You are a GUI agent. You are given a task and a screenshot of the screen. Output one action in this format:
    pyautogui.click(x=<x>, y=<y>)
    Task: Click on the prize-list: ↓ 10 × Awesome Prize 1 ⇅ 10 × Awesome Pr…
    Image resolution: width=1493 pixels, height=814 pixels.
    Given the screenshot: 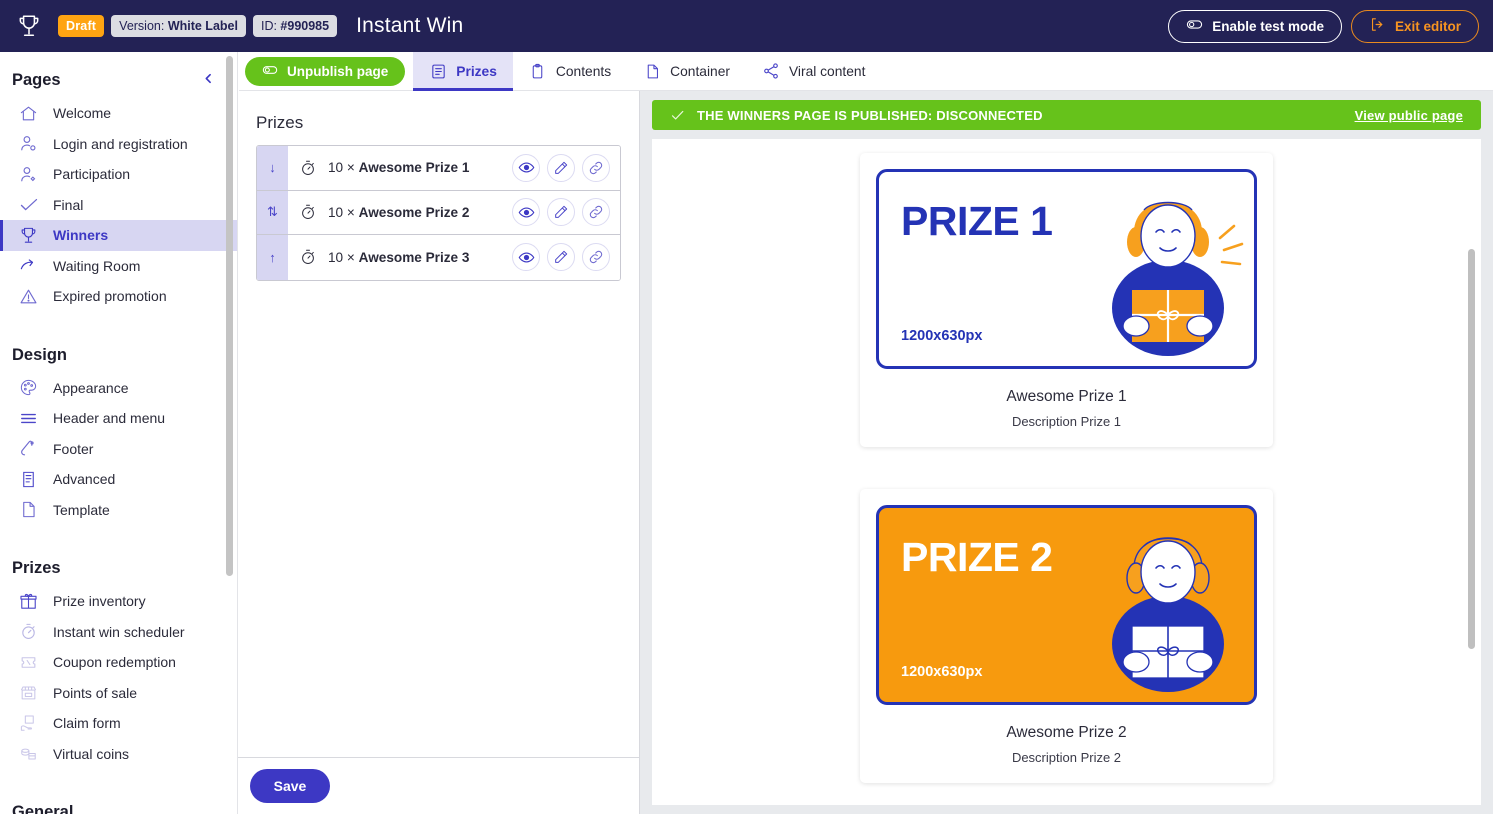 What is the action you would take?
    pyautogui.click(x=438, y=213)
    